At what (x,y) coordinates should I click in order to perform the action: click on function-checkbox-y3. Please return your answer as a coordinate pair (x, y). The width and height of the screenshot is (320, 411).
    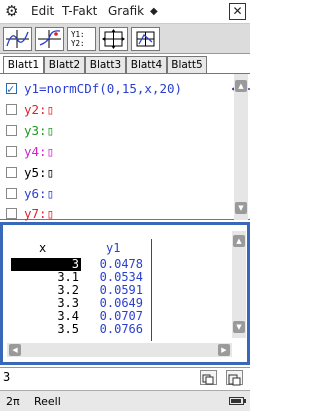
    Looking at the image, I should click on (11, 130).